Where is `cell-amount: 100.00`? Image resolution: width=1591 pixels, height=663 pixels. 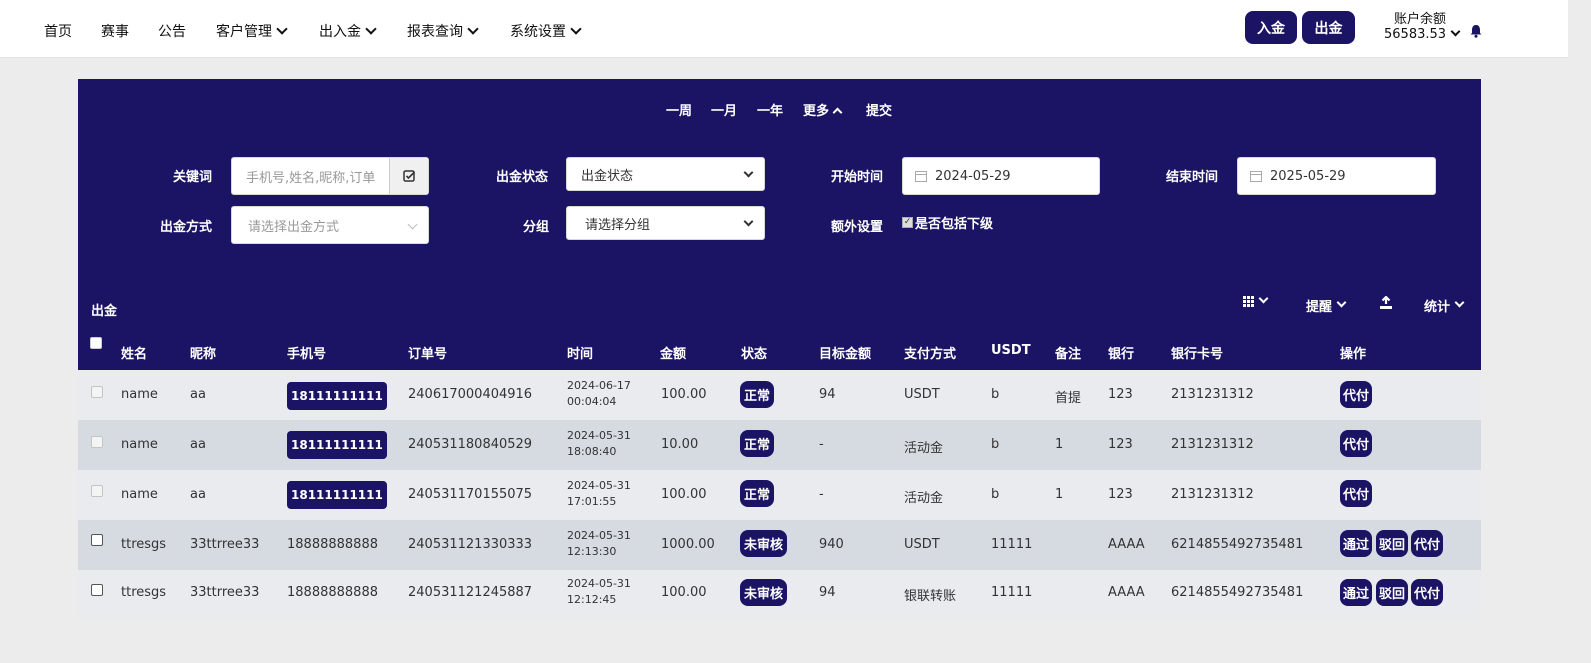
cell-amount: 100.00 is located at coordinates (684, 394).